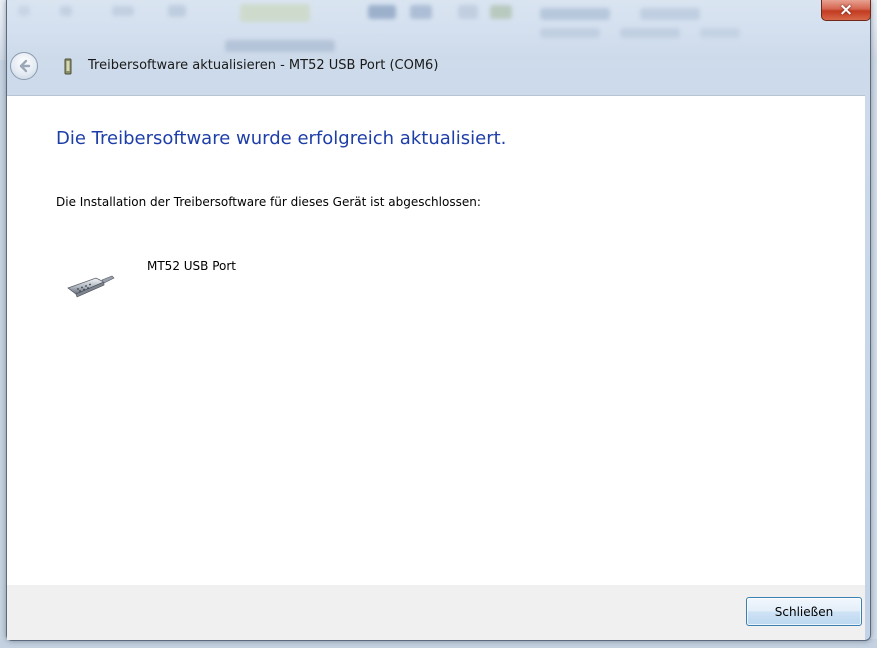 This screenshot has width=877, height=648. I want to click on back-arrow-icon, so click(25, 66).